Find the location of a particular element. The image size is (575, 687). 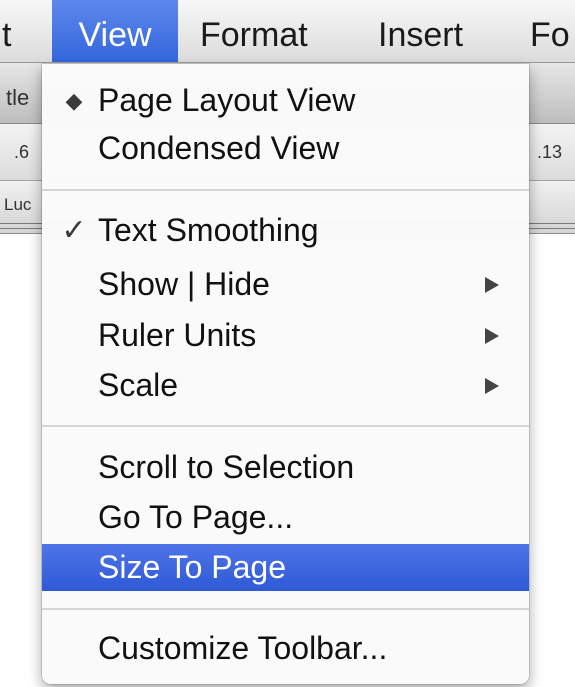

menu-item-label: Size To Page is located at coordinates (192, 567).